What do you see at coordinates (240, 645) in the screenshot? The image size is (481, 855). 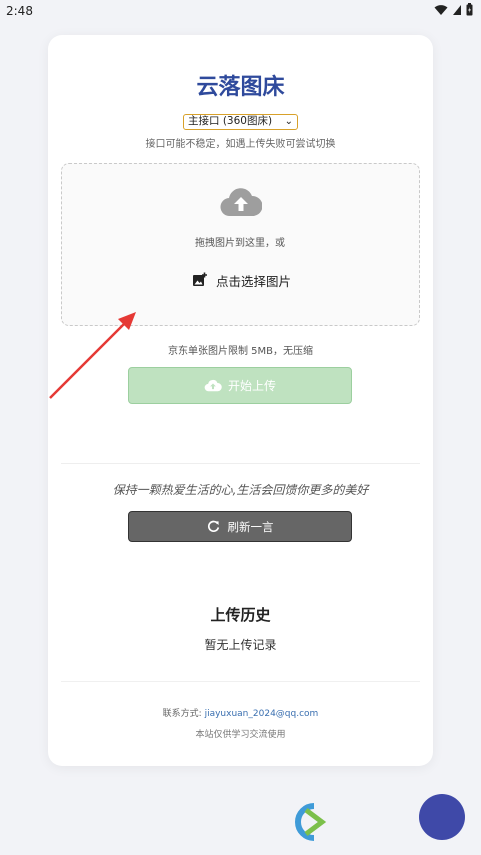 I see `history-empty-text: 暂无上传记录` at bounding box center [240, 645].